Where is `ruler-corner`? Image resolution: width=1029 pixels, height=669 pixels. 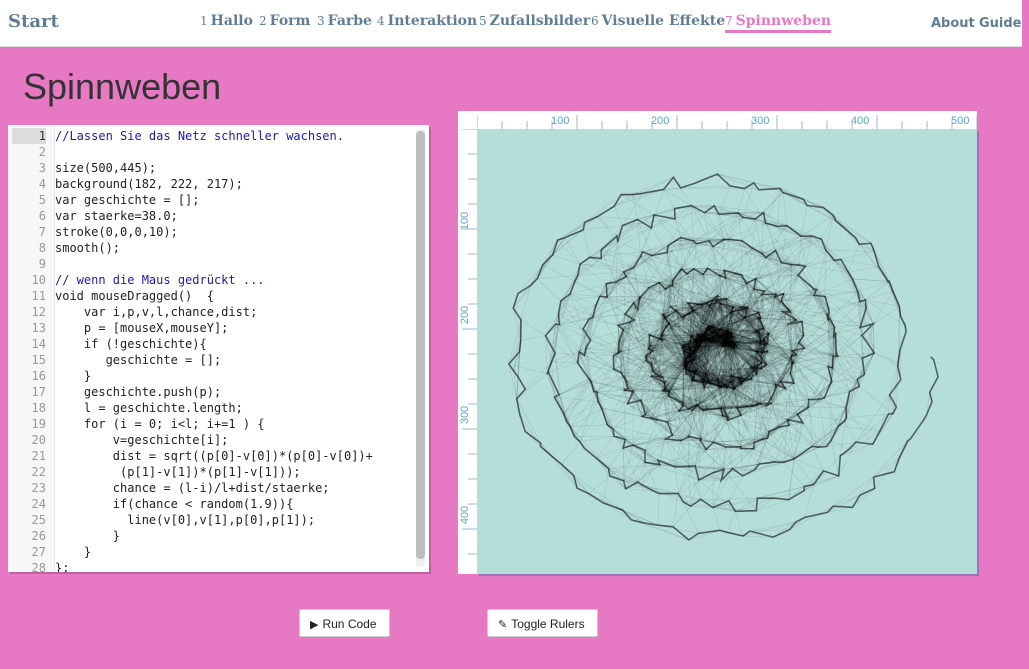
ruler-corner is located at coordinates (467, 120).